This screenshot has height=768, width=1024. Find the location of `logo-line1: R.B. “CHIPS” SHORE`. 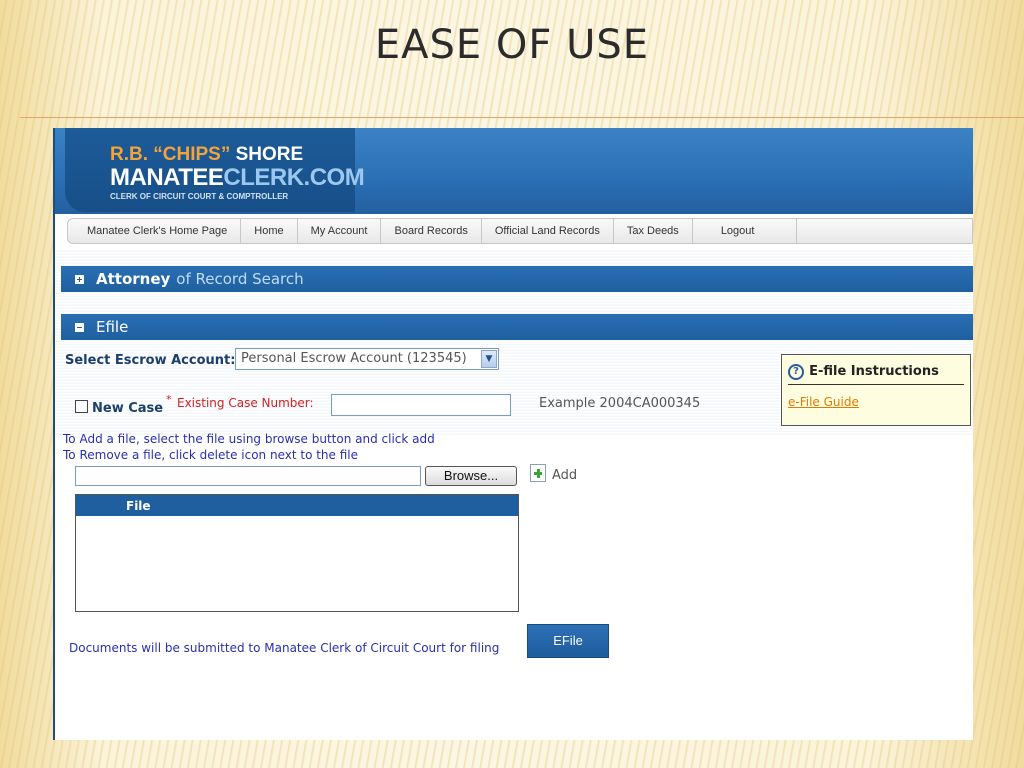

logo-line1: R.B. “CHIPS” SHORE is located at coordinates (206, 155).